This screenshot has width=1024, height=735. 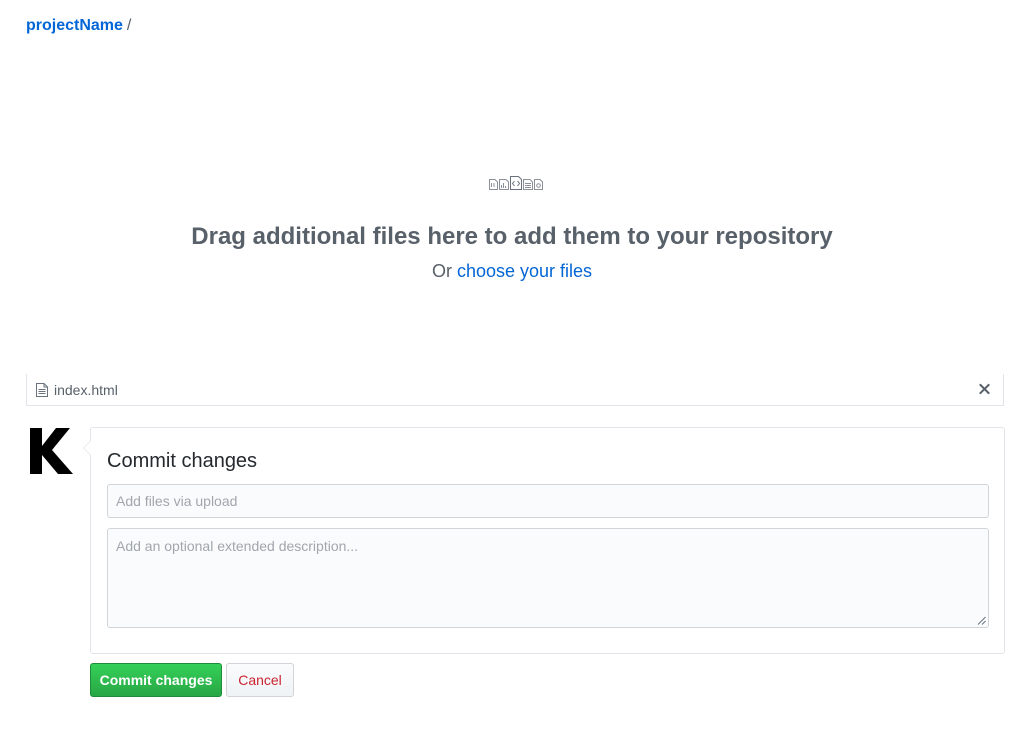 I want to click on avatar, so click(x=51, y=451).